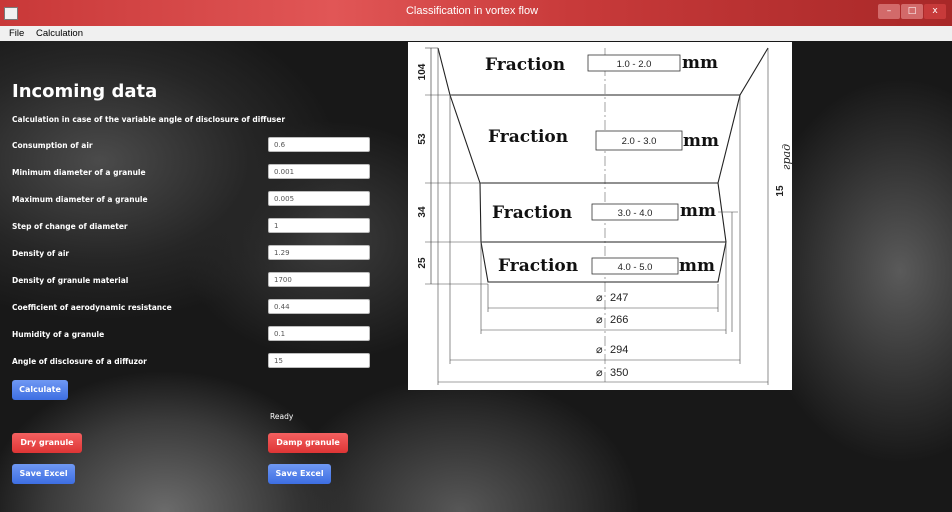  I want to click on fraction-unit-4: mm, so click(697, 266).